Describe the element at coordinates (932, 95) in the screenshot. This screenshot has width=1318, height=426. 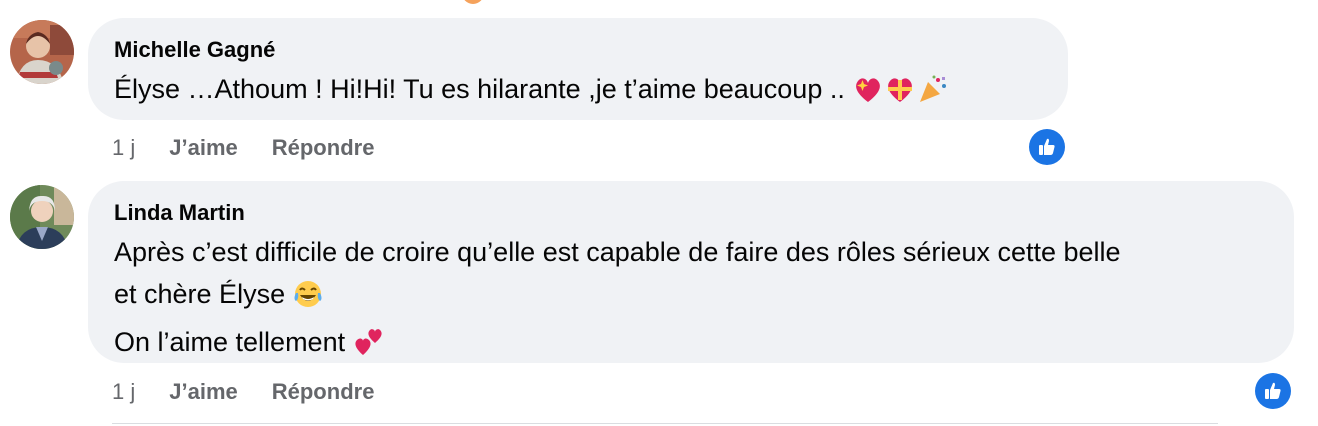
I see `party-popper-emoji` at that location.